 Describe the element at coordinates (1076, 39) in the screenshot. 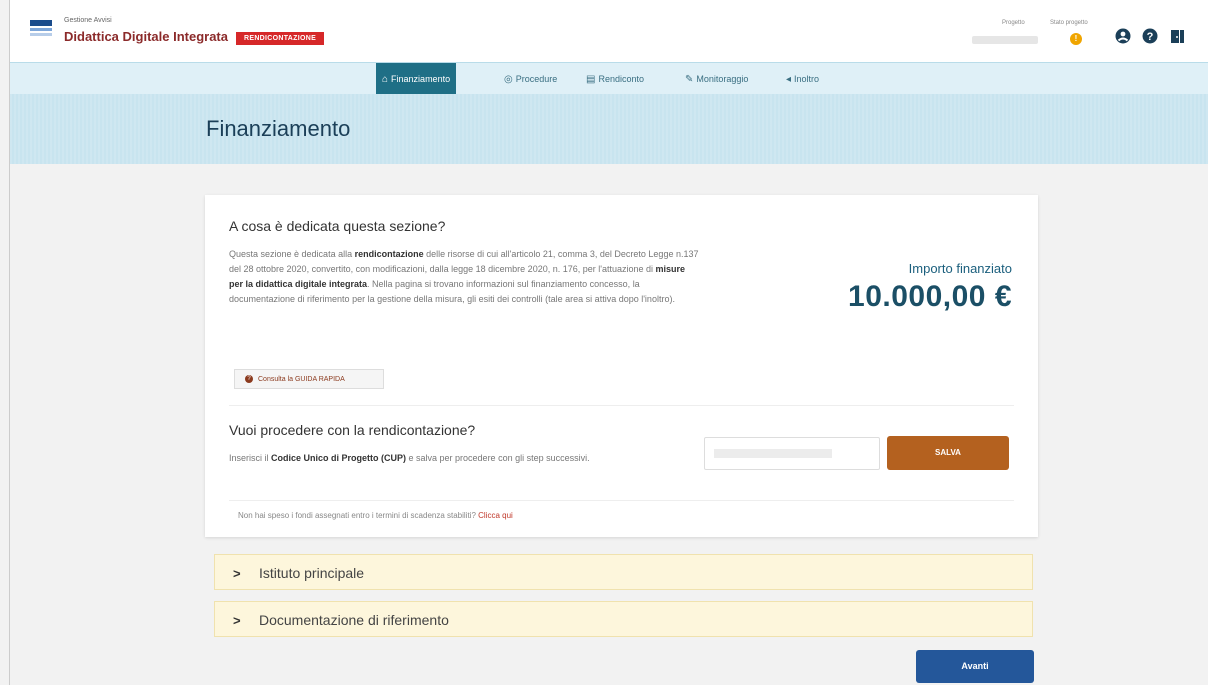

I see `stato-indicator: !` at that location.